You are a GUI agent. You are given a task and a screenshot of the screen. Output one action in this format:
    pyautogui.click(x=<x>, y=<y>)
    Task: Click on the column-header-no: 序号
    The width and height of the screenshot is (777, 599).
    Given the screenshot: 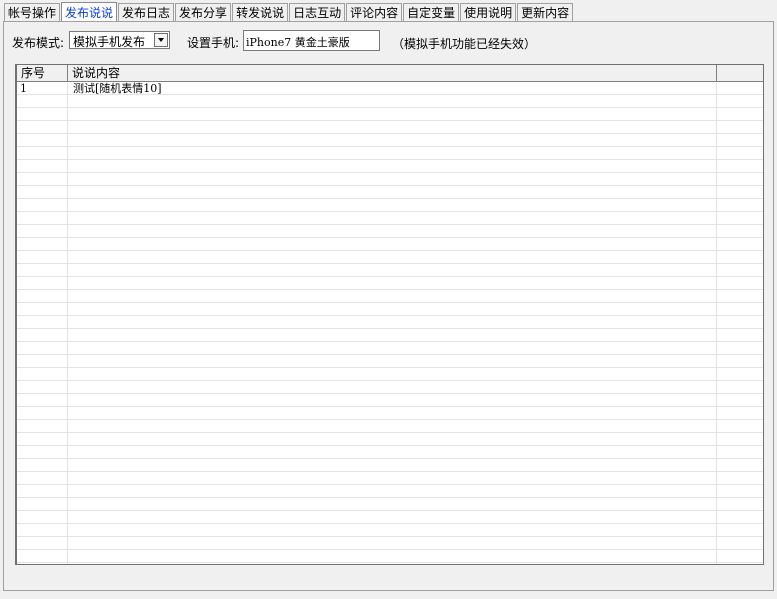 What is the action you would take?
    pyautogui.click(x=42, y=73)
    